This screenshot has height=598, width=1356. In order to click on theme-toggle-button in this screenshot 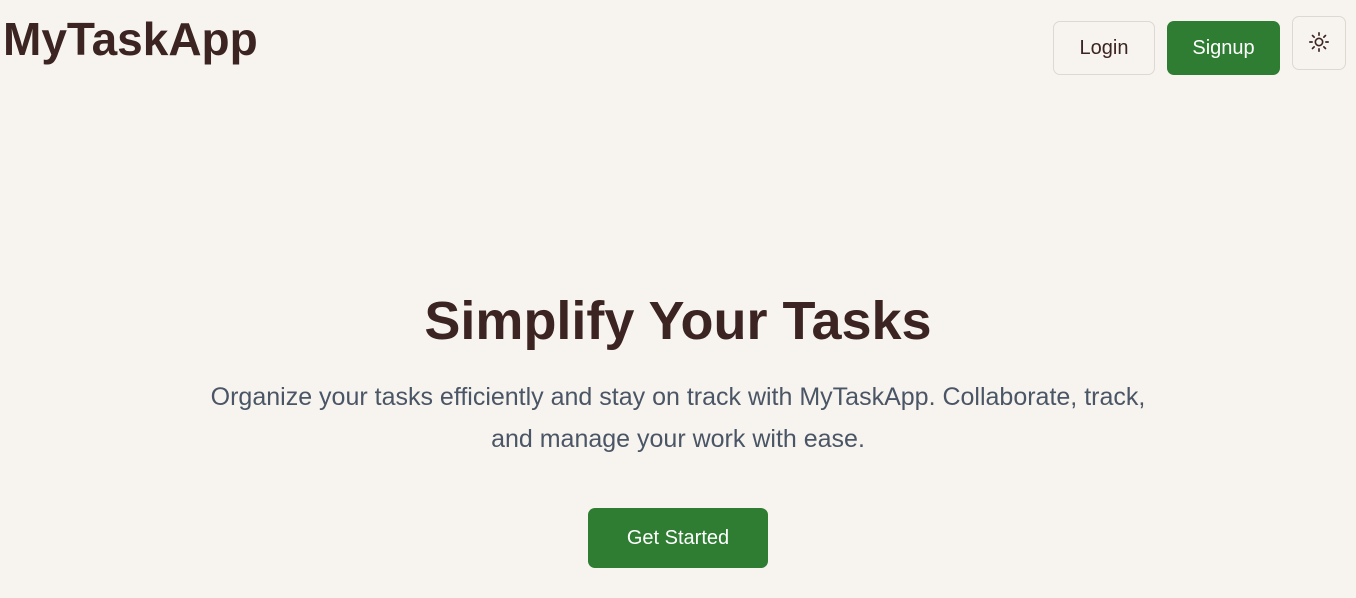, I will do `click(1319, 43)`.